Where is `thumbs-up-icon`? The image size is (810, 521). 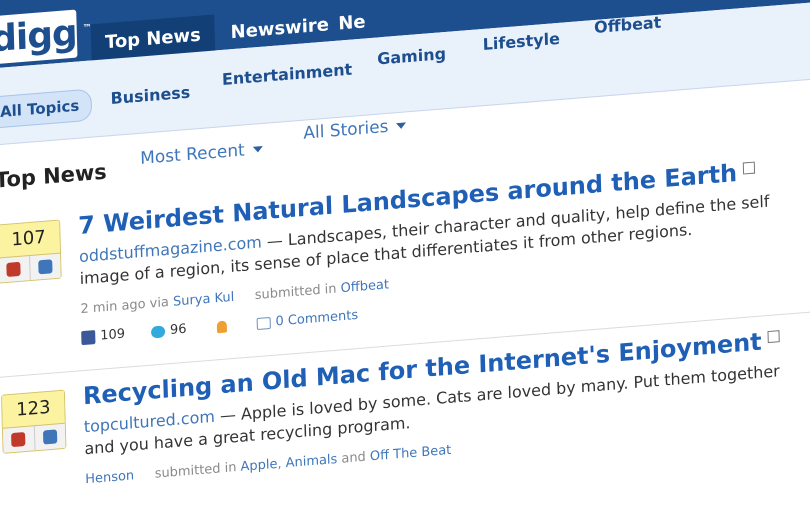 thumbs-up-icon is located at coordinates (45, 266).